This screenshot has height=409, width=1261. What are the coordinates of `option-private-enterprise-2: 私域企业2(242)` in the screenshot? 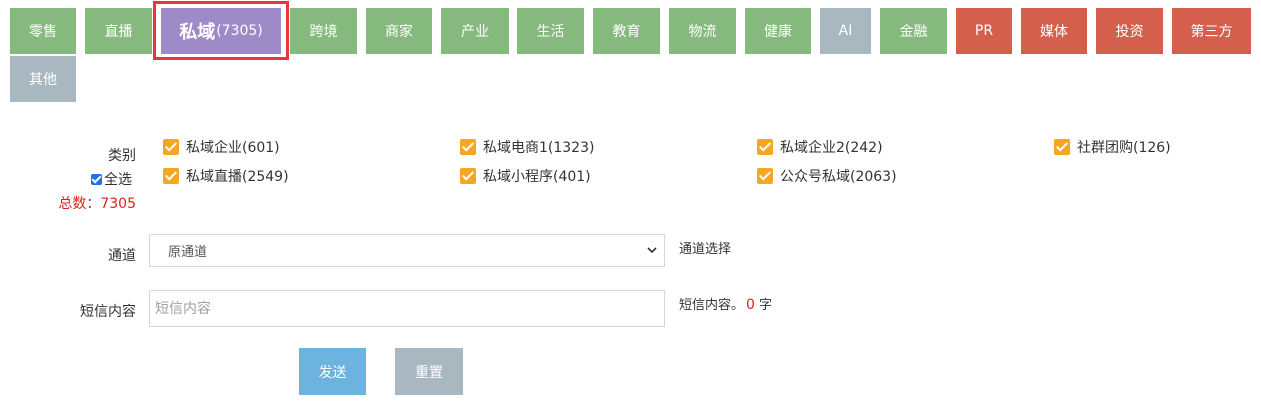 It's located at (820, 147).